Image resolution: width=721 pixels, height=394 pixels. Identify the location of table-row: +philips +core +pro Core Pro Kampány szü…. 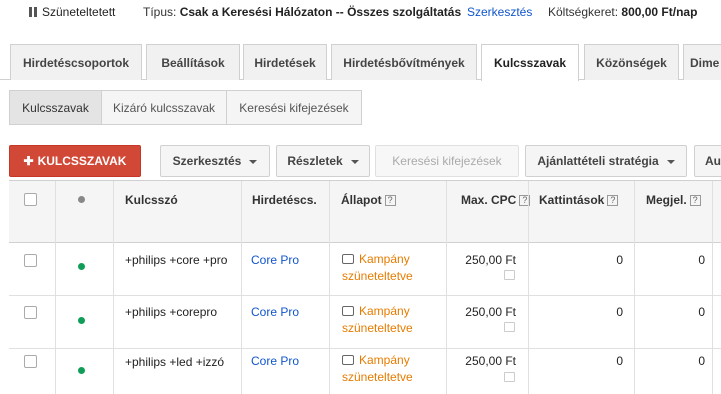
(365, 269).